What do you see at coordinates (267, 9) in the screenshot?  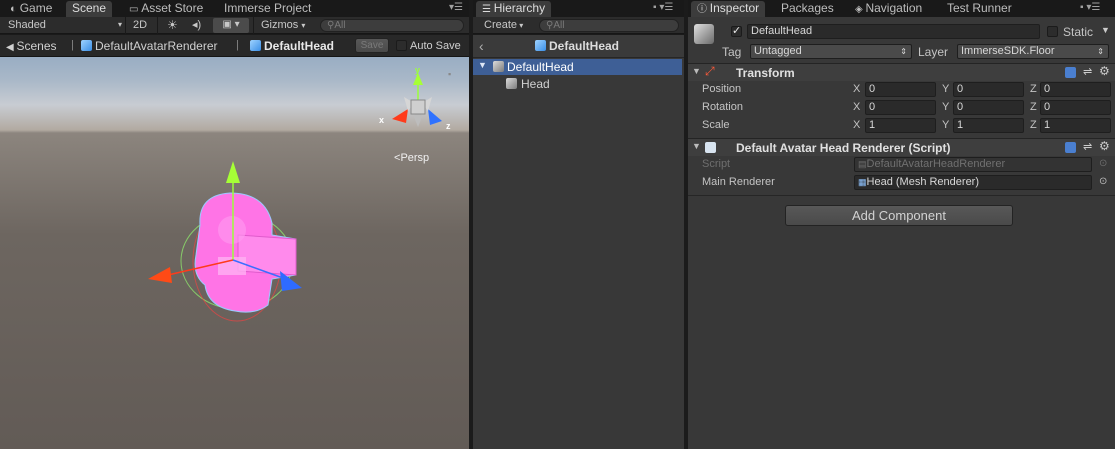 I see `tab-immerse-project: Immerse Project` at bounding box center [267, 9].